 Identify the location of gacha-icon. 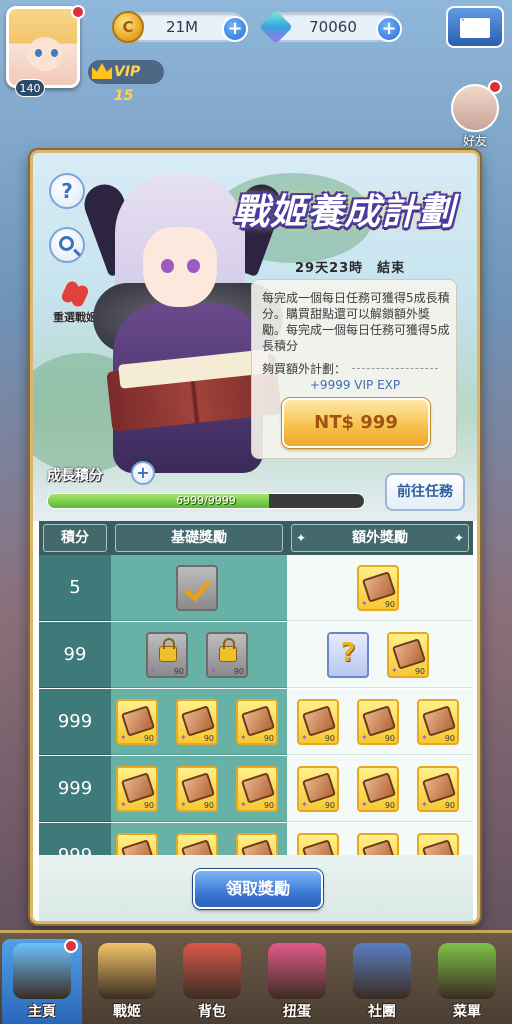
(297, 971).